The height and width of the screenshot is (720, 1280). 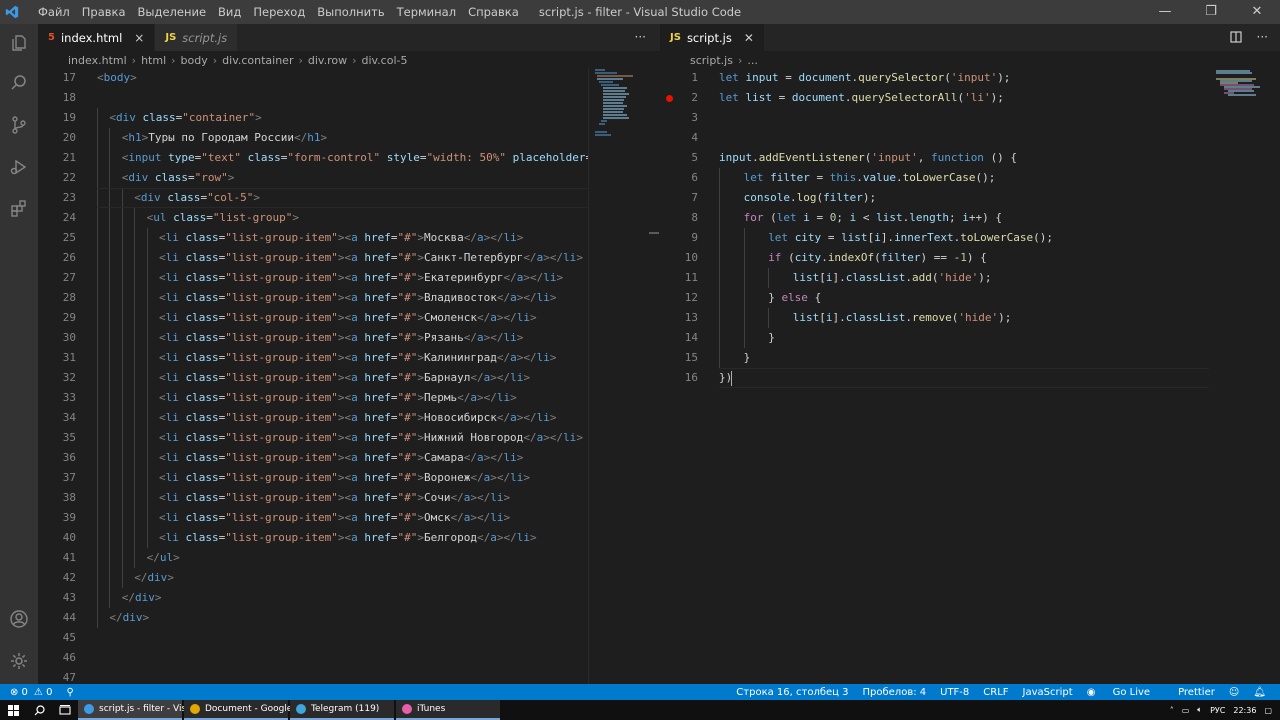 What do you see at coordinates (895, 692) in the screenshot?
I see `indentation: Пробелов: 4` at bounding box center [895, 692].